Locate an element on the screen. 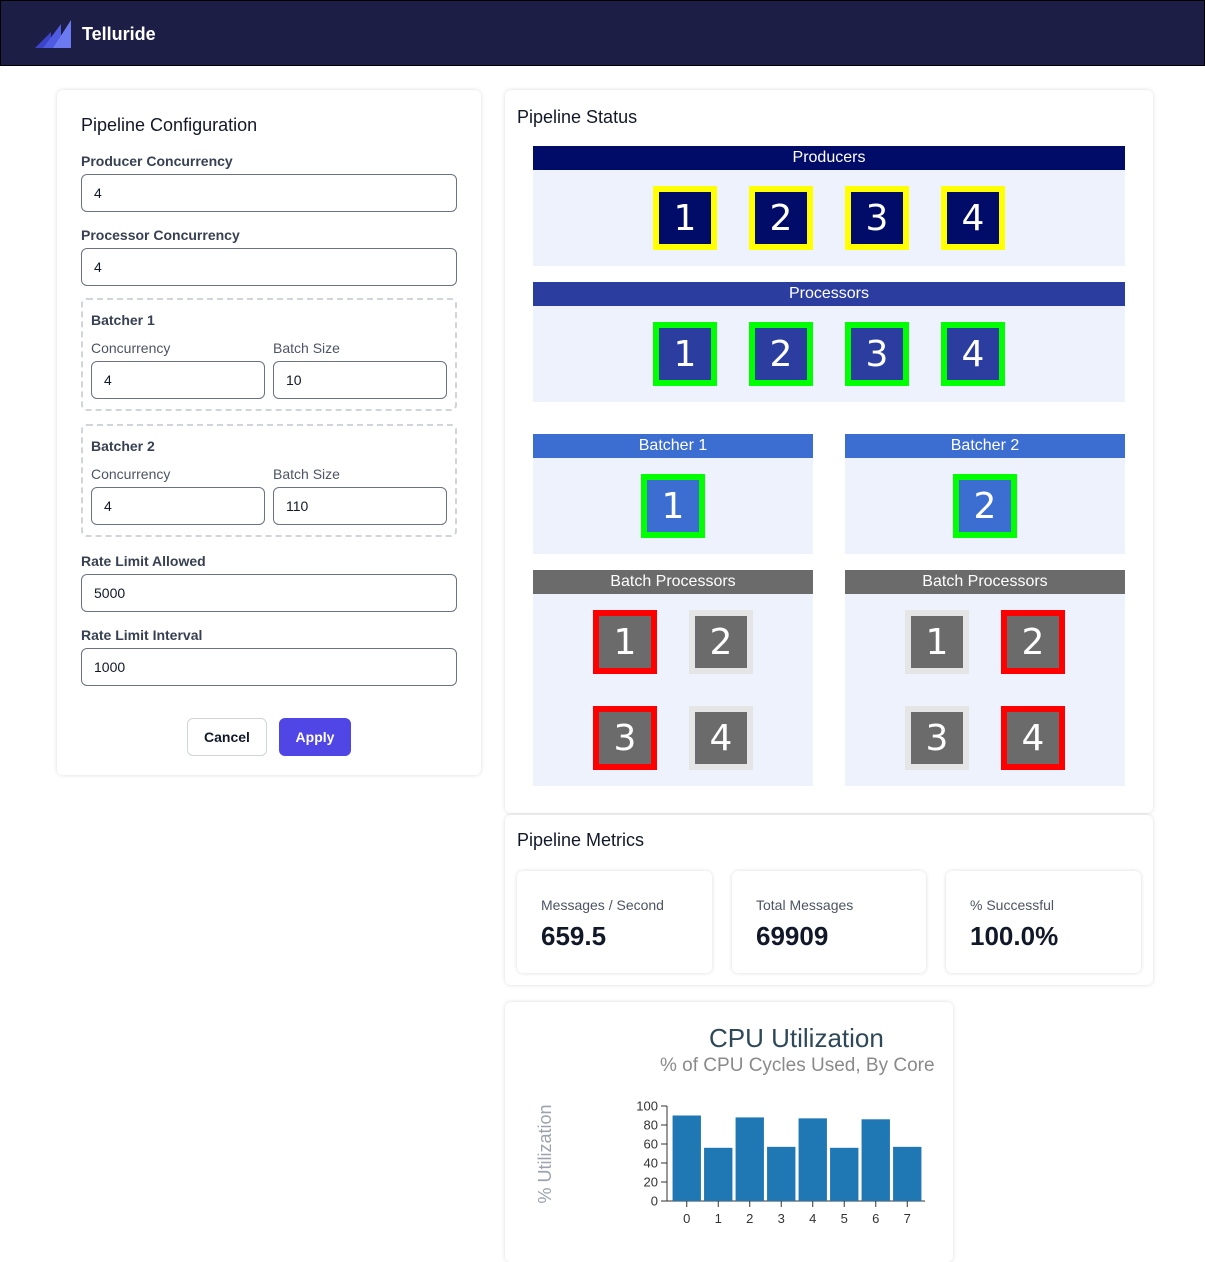 The height and width of the screenshot is (1262, 1205). batcher-1-worker: 1 is located at coordinates (673, 506).